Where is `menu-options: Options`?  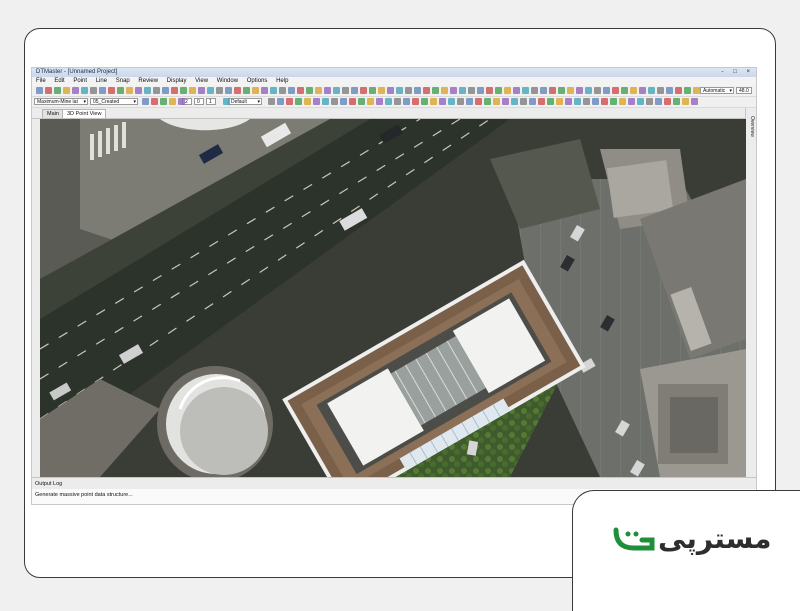 menu-options: Options is located at coordinates (257, 81).